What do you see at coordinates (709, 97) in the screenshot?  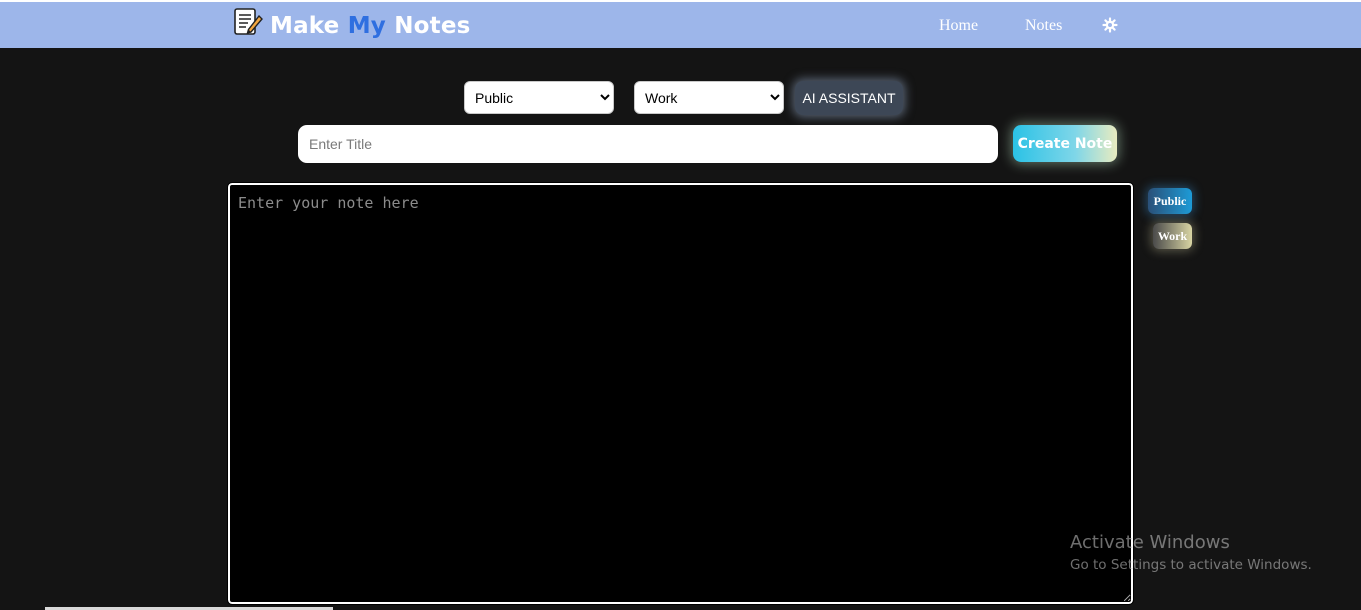 I see `category-select: Work` at bounding box center [709, 97].